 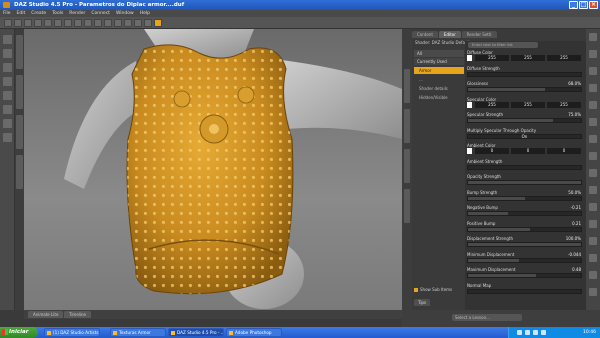 I want to click on tab-timeline: Timeline, so click(x=78, y=314).